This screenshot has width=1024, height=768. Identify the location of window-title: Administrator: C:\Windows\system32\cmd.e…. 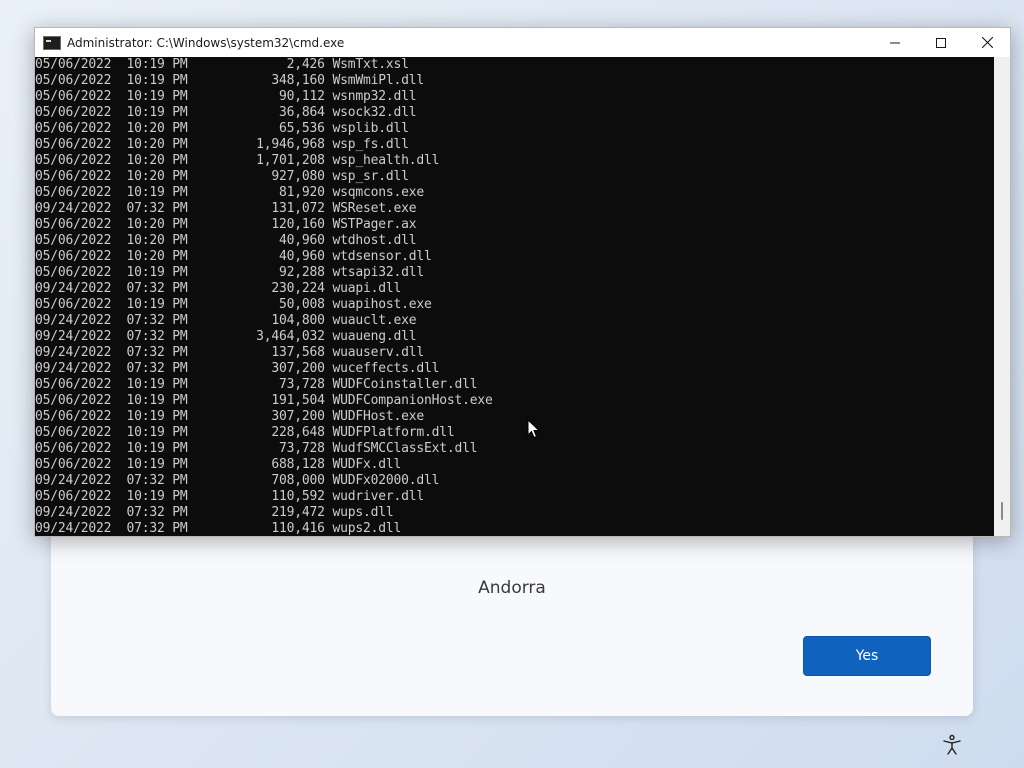
(206, 42).